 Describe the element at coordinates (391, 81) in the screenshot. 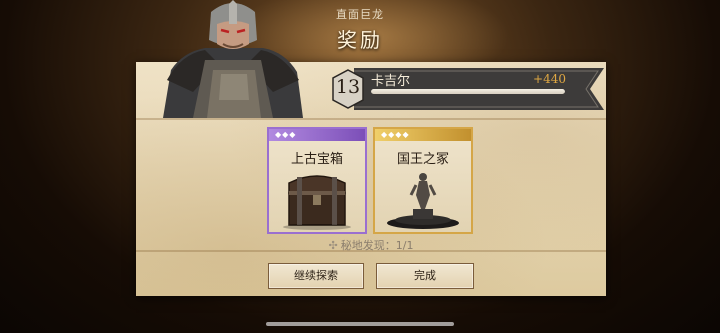

I see `hero-name: 卡吉尔` at that location.